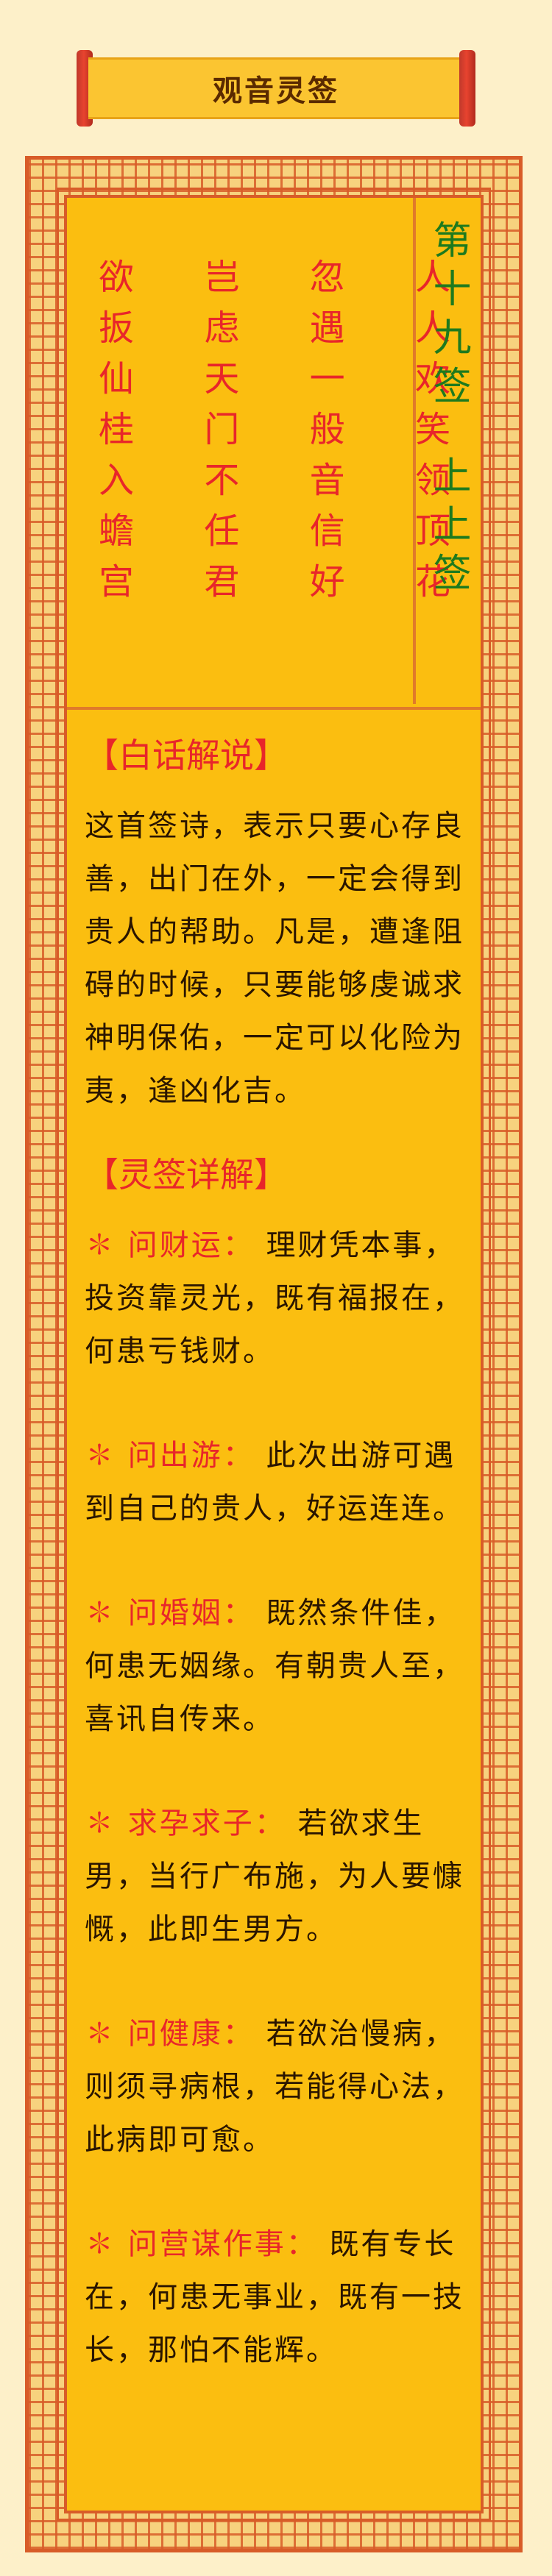 The height and width of the screenshot is (2576, 552). What do you see at coordinates (276, 2086) in the screenshot?
I see `detail-item-health: ✽ 问健康： 若欲治慢病，则须寻病根，若能得心法，此病即可愈。` at bounding box center [276, 2086].